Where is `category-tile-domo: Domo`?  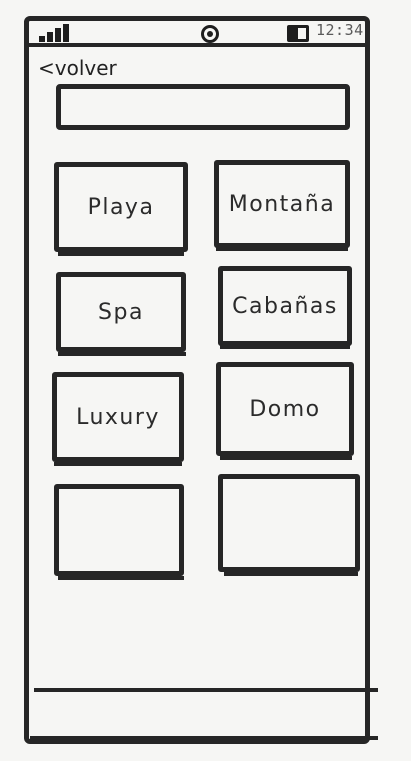
category-tile-domo: Domo is located at coordinates (285, 409).